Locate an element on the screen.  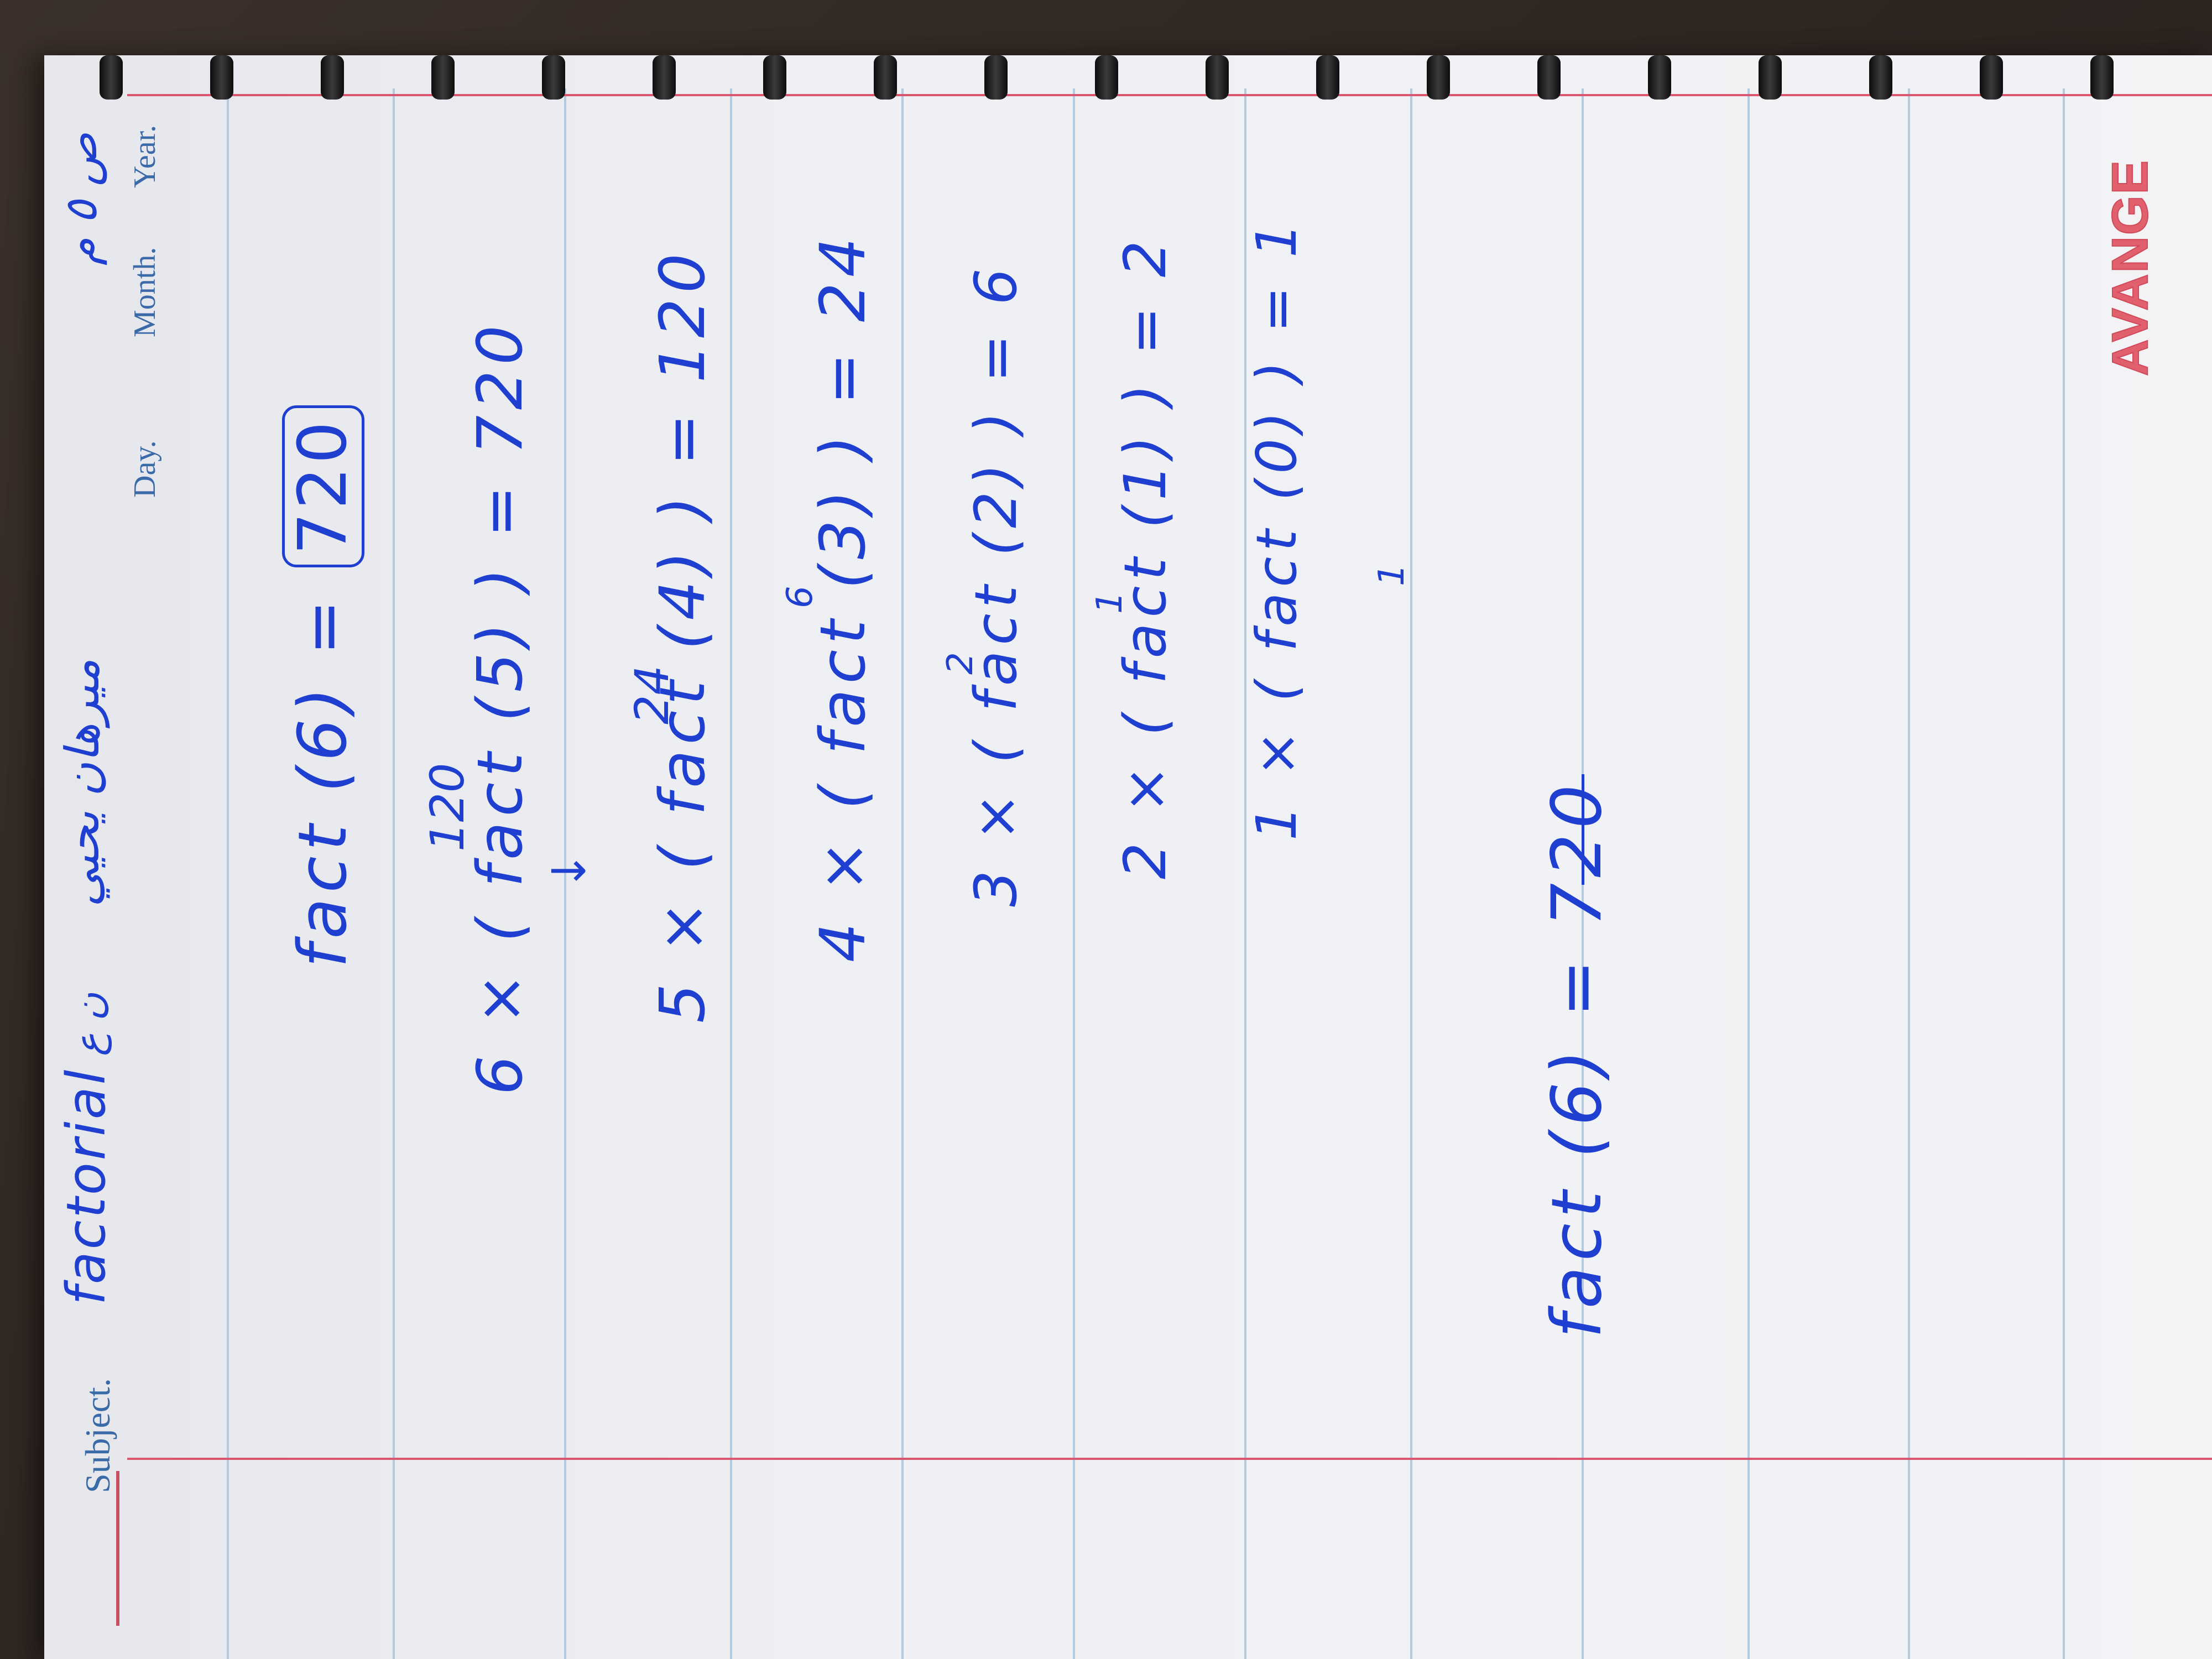
work-line-6: 2 × ( fact (1) ) = 2 is located at coordinates (1146, 557).